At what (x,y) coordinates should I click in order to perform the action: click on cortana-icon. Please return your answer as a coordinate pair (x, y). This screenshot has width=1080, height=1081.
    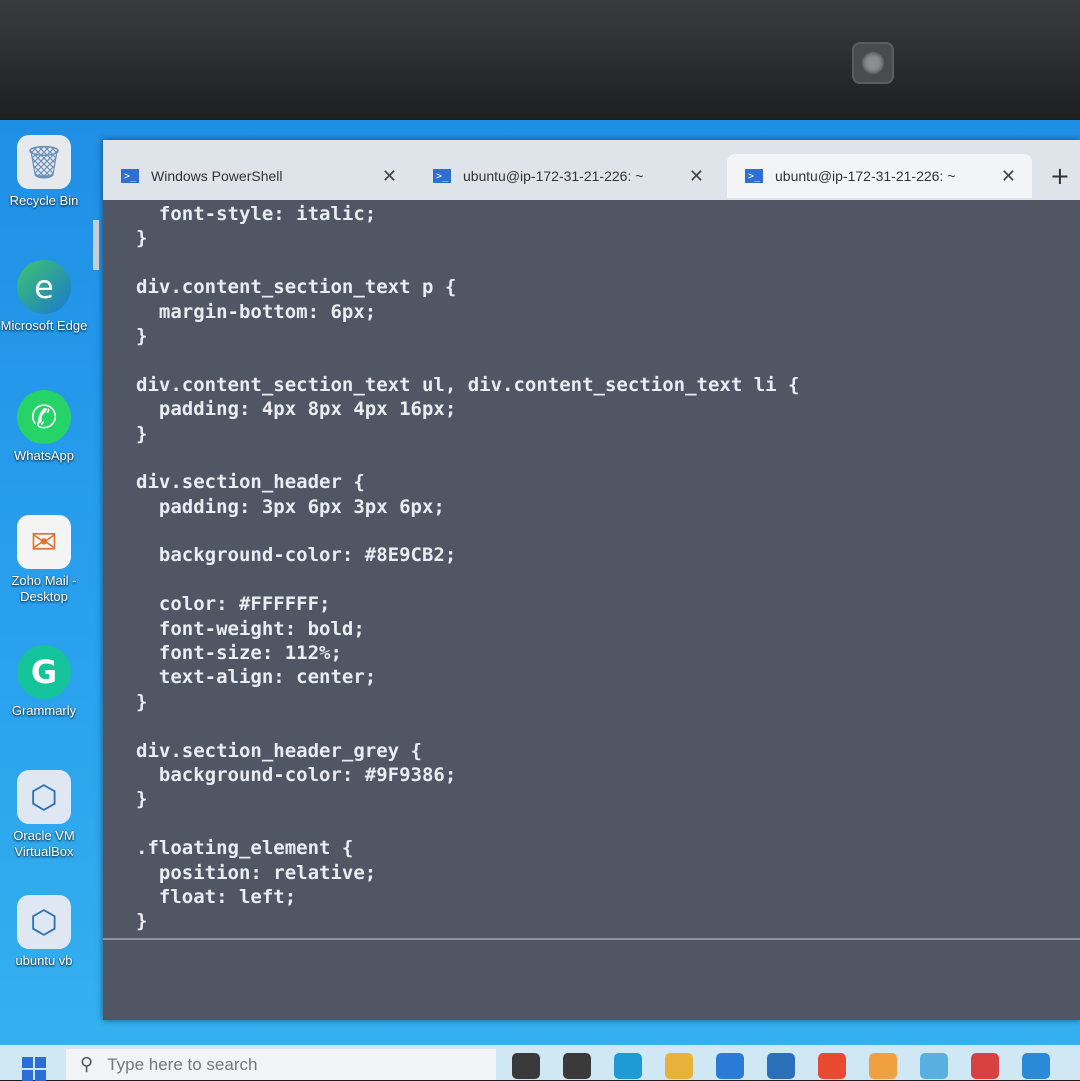
    Looking at the image, I should click on (526, 1066).